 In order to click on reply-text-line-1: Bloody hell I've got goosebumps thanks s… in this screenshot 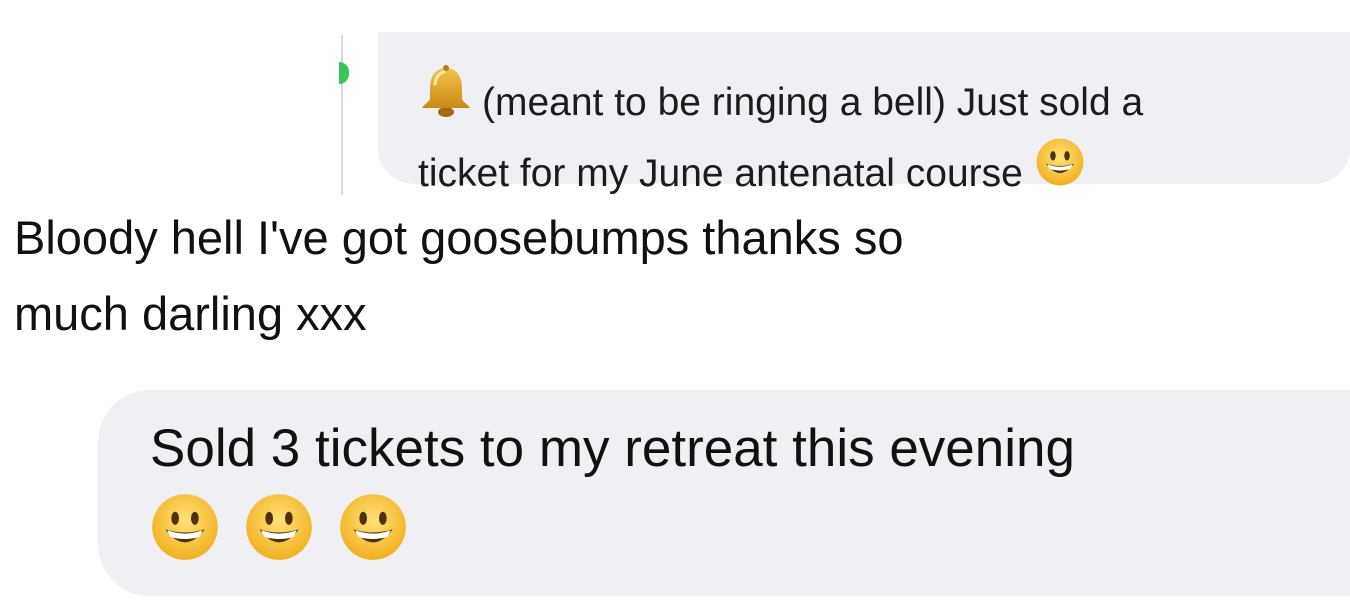, I will do `click(459, 237)`.